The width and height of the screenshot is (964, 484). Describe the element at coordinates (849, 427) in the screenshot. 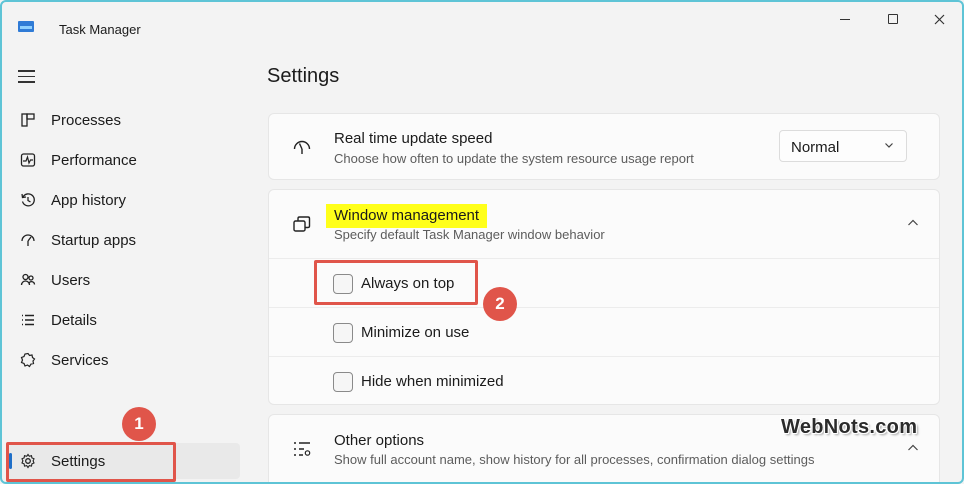

I see `watermark: WebNots.com` at that location.